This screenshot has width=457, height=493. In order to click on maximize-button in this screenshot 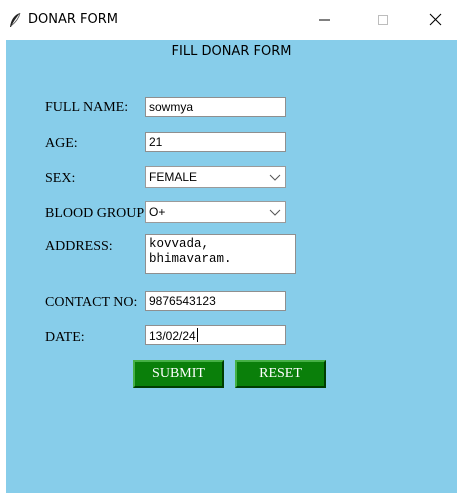, I will do `click(383, 20)`.